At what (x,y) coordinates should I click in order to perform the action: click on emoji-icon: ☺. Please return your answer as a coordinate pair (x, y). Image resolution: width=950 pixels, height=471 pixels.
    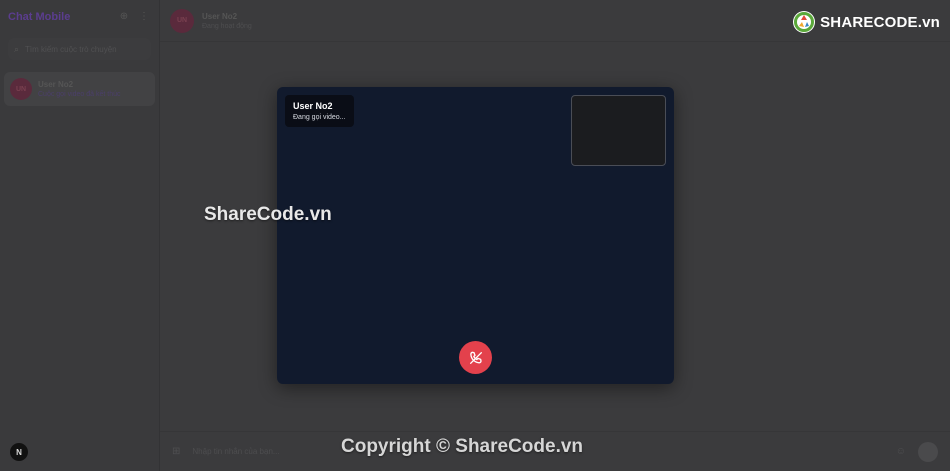
    Looking at the image, I should click on (901, 451).